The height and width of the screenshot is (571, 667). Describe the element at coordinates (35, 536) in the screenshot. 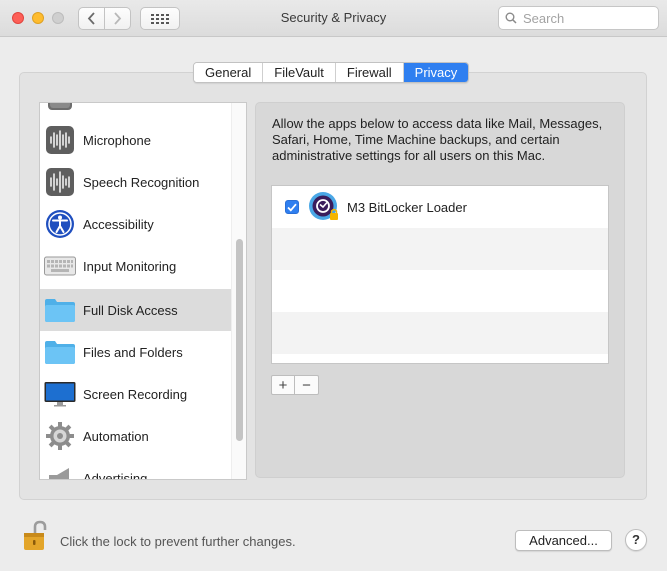

I see `lock-icon` at that location.